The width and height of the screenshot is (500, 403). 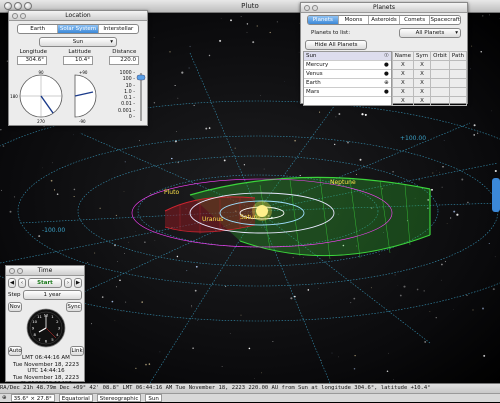 What do you see at coordinates (68, 283) in the screenshot?
I see `forward-button: ›` at bounding box center [68, 283].